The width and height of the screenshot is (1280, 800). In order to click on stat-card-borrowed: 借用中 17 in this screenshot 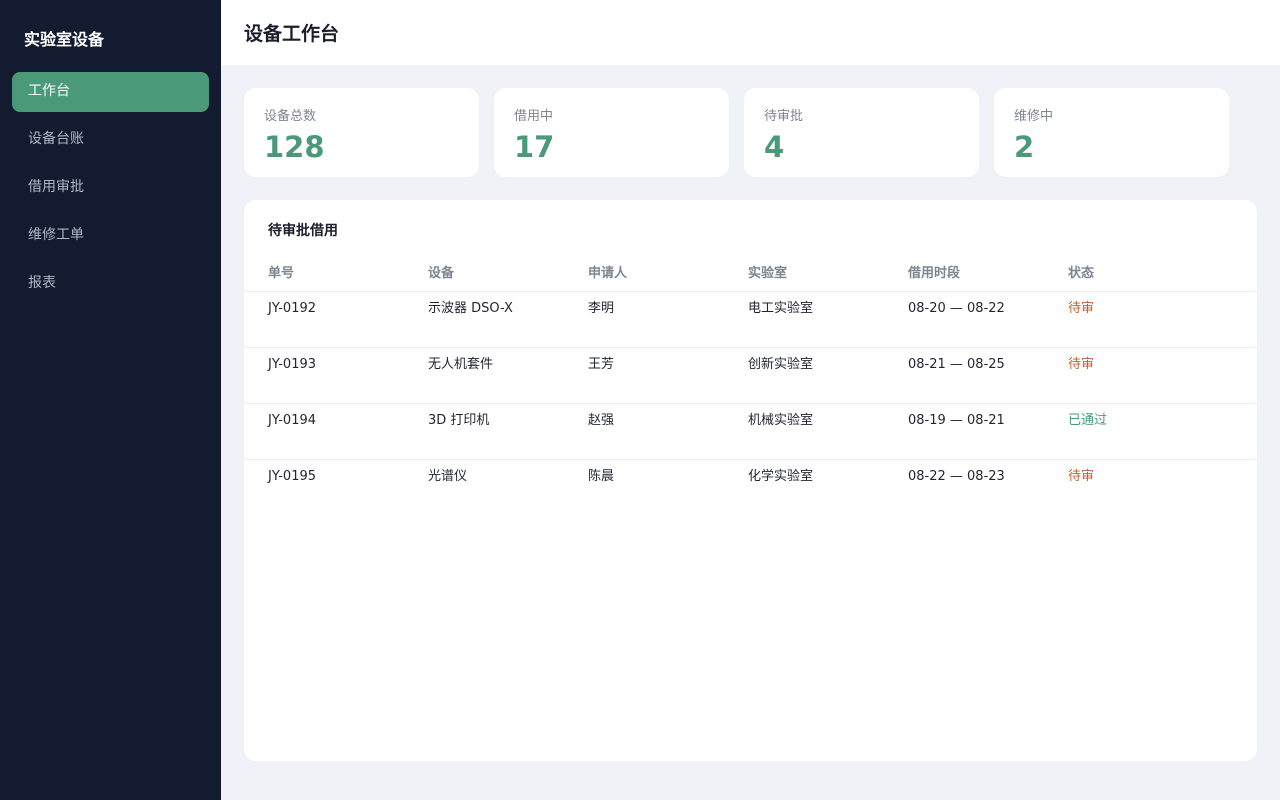, I will do `click(611, 132)`.